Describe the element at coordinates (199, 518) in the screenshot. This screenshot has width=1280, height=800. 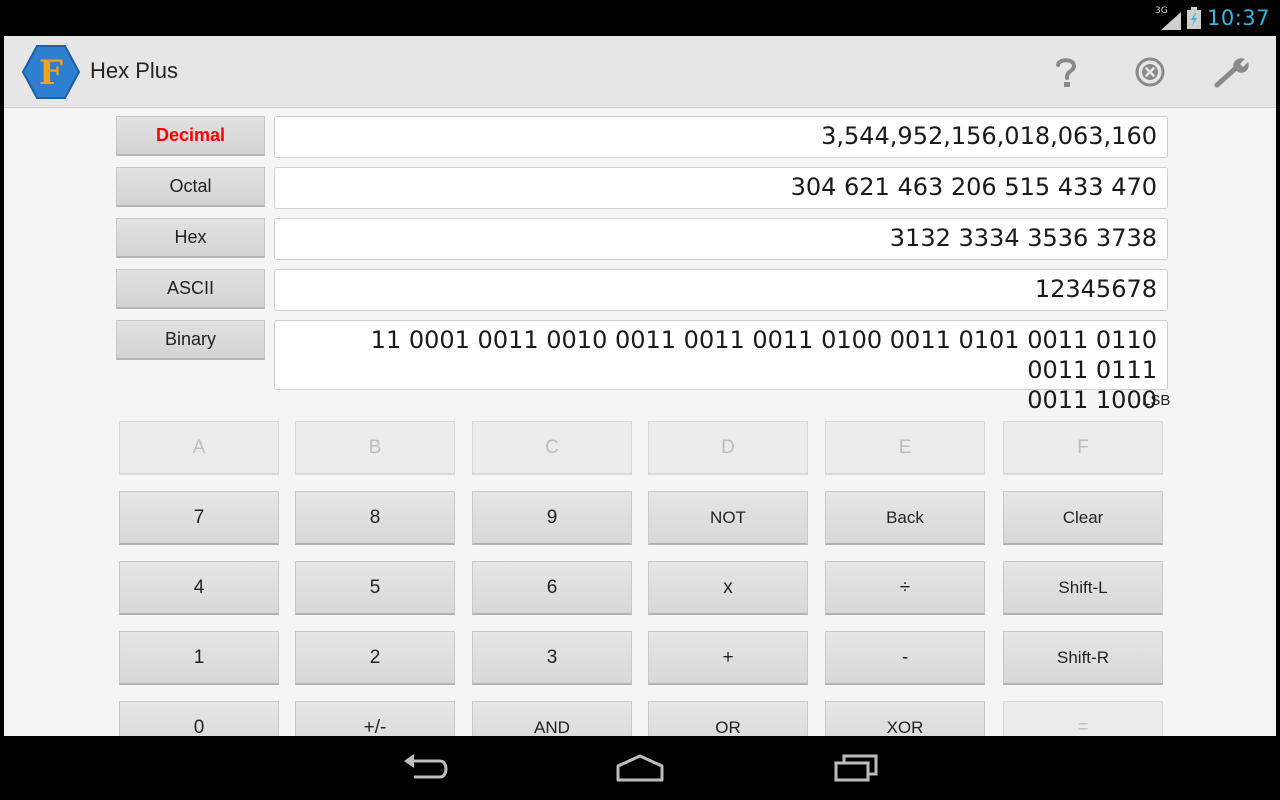
I see `key-7: 7` at that location.